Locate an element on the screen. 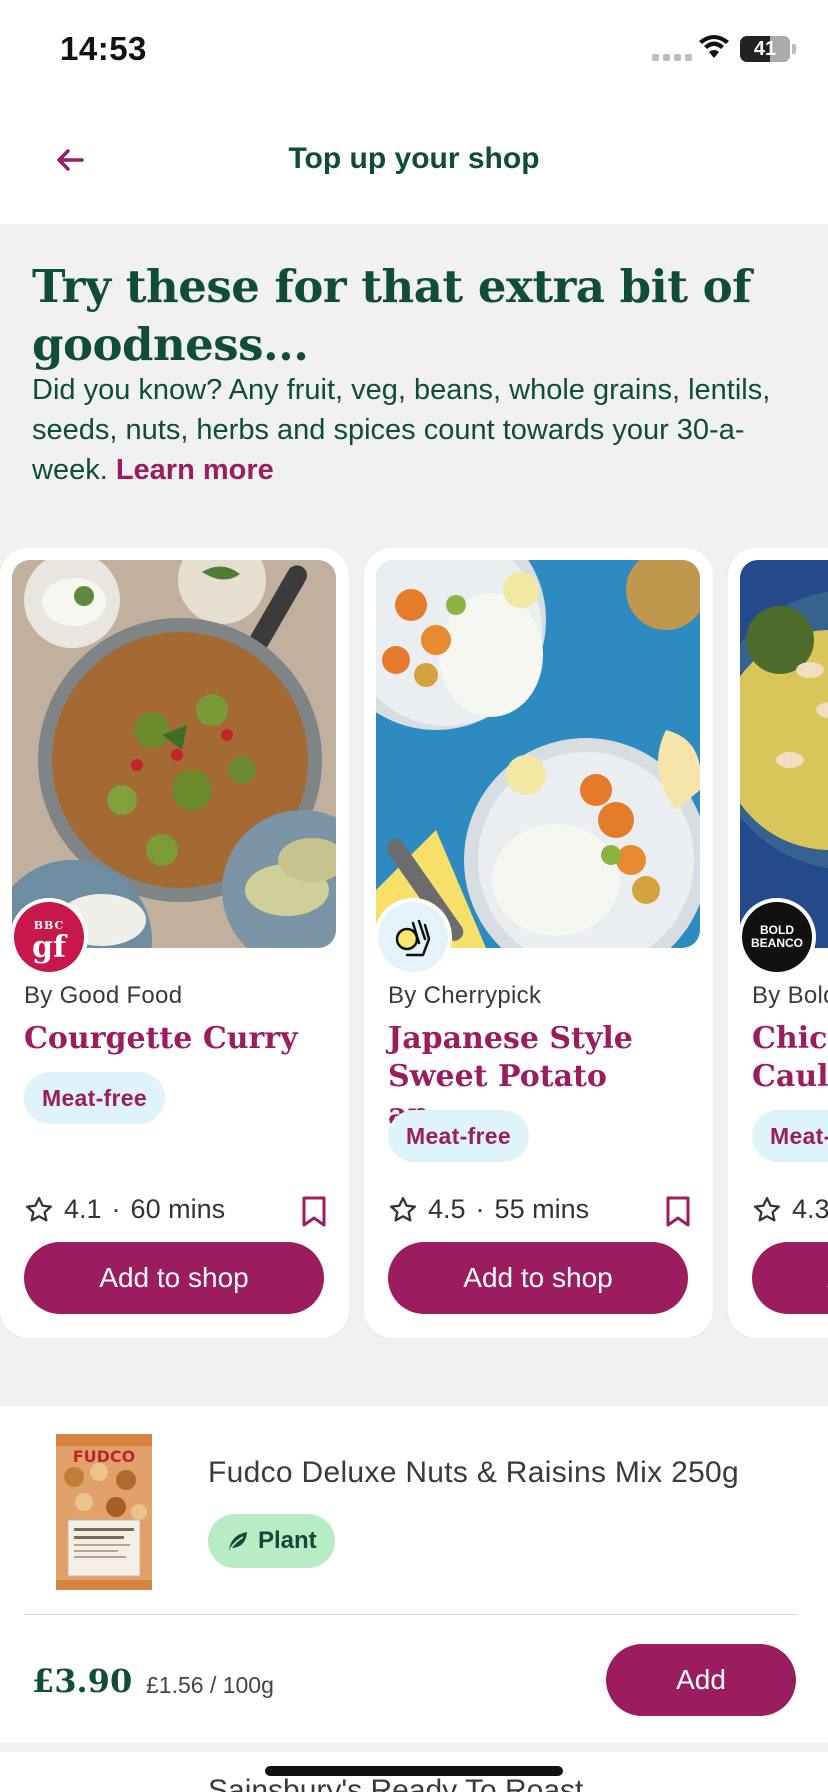 Image resolution: width=828 pixels, height=1792 pixels. product-image: FUDCO is located at coordinates (104, 1512).